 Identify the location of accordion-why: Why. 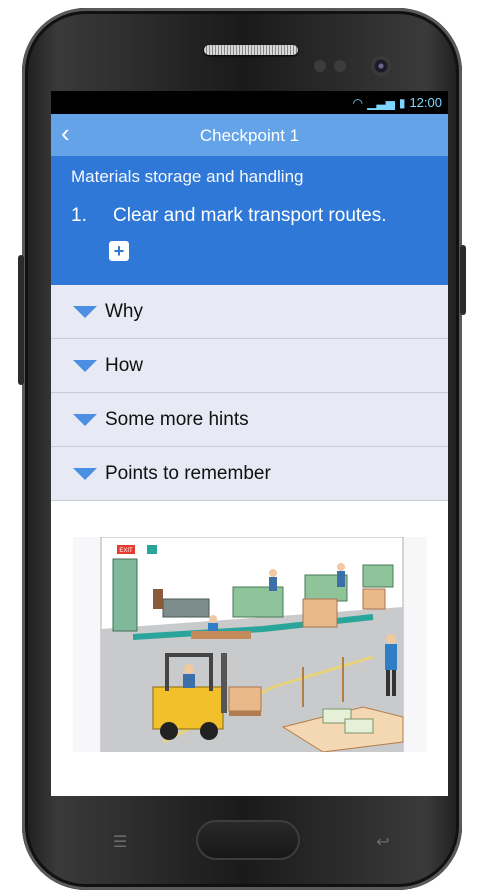
(249, 312).